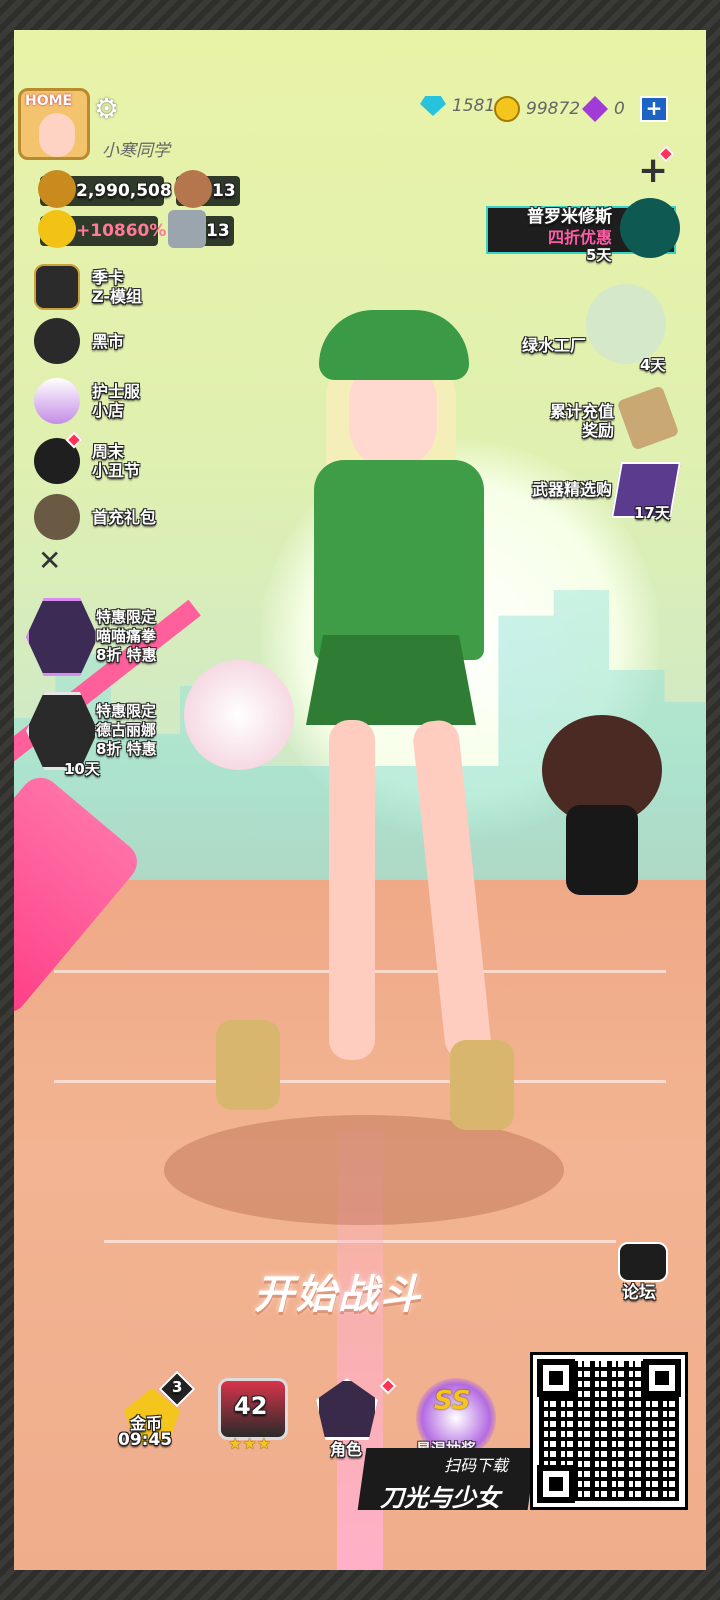 The width and height of the screenshot is (720, 1600). I want to click on coin-counter: 99872, so click(537, 109).